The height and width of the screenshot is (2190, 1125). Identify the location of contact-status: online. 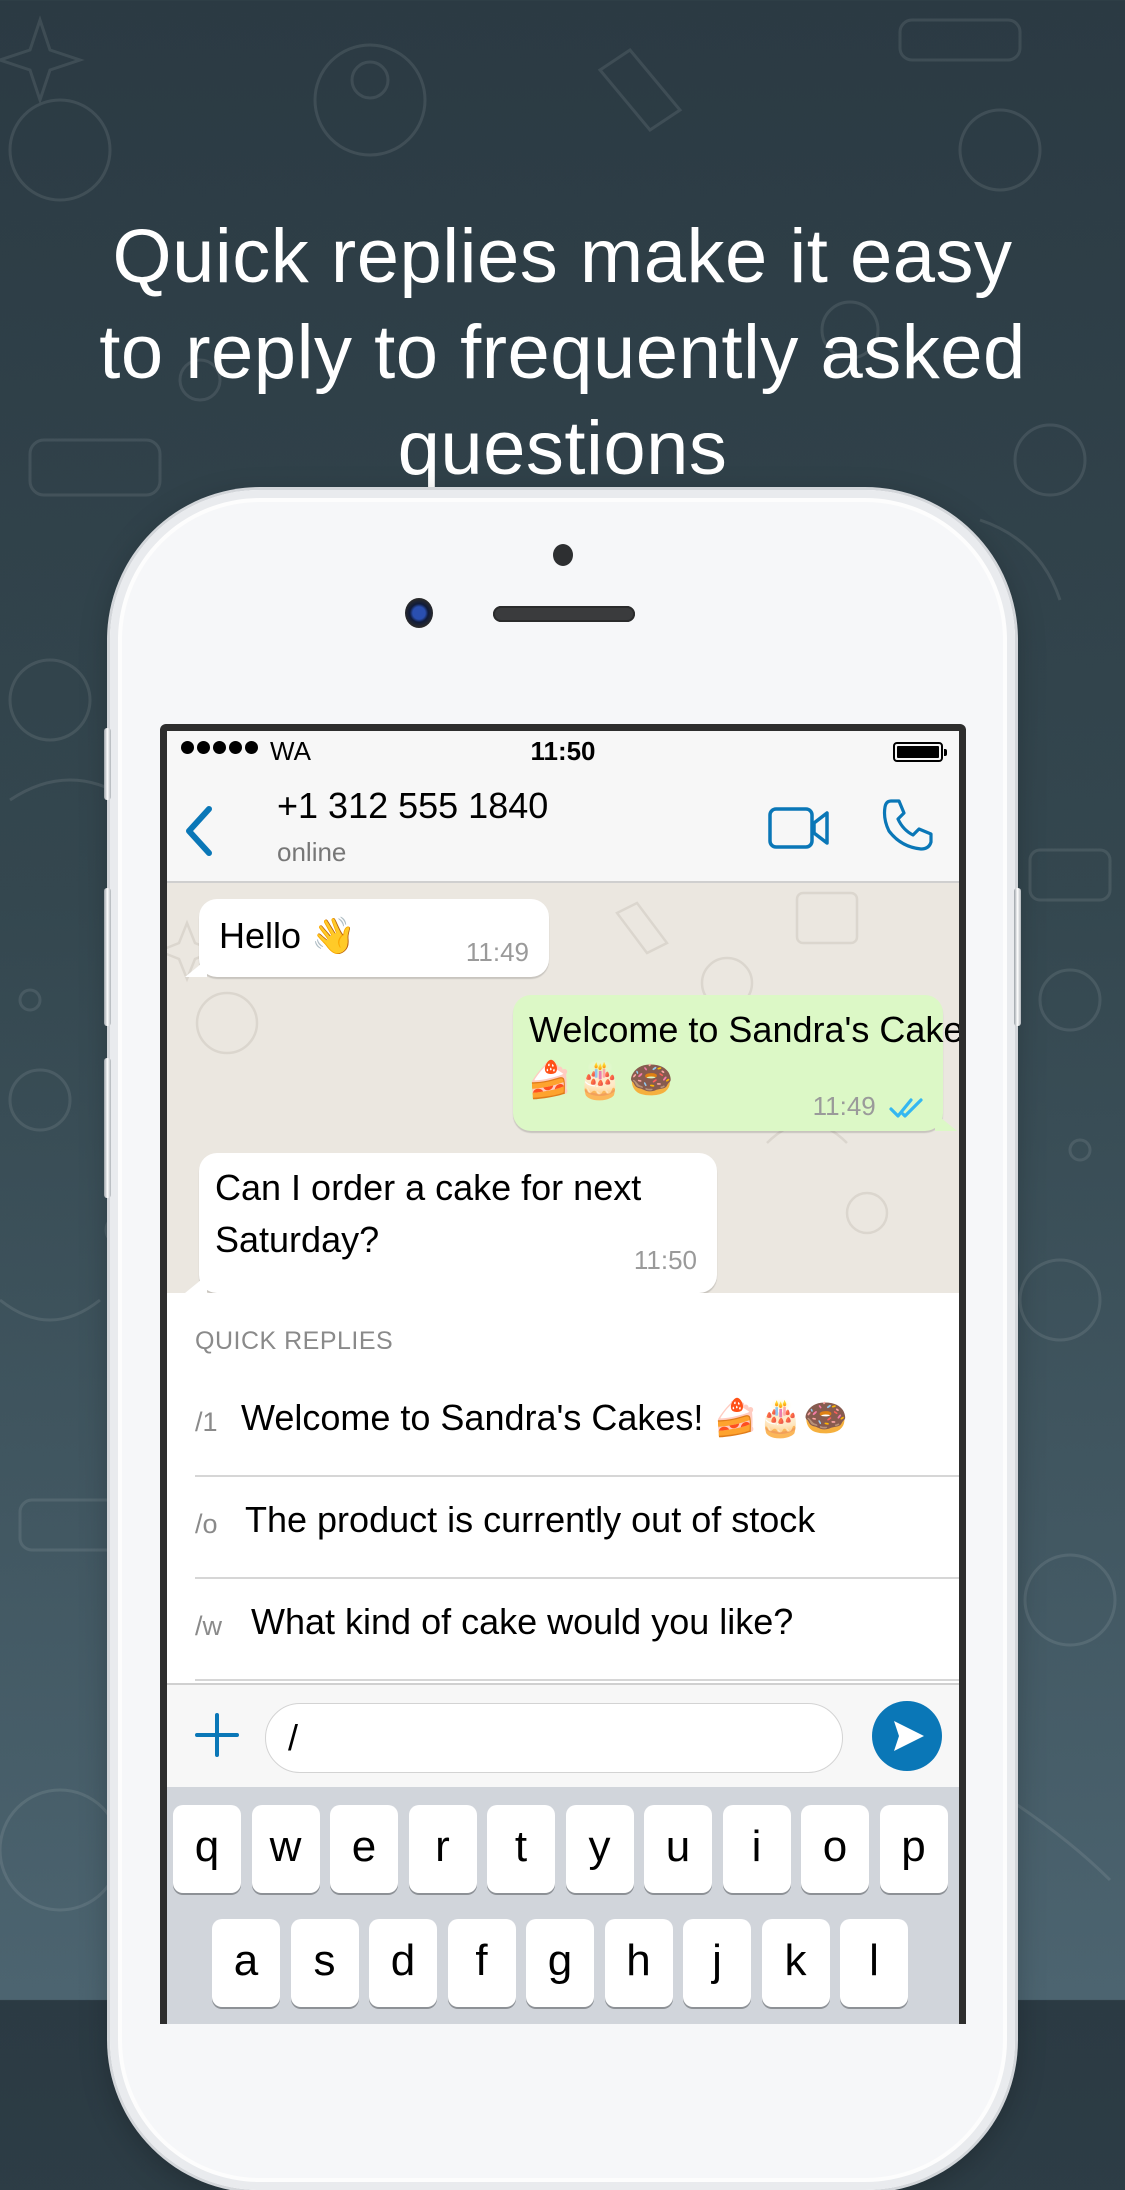
(312, 852).